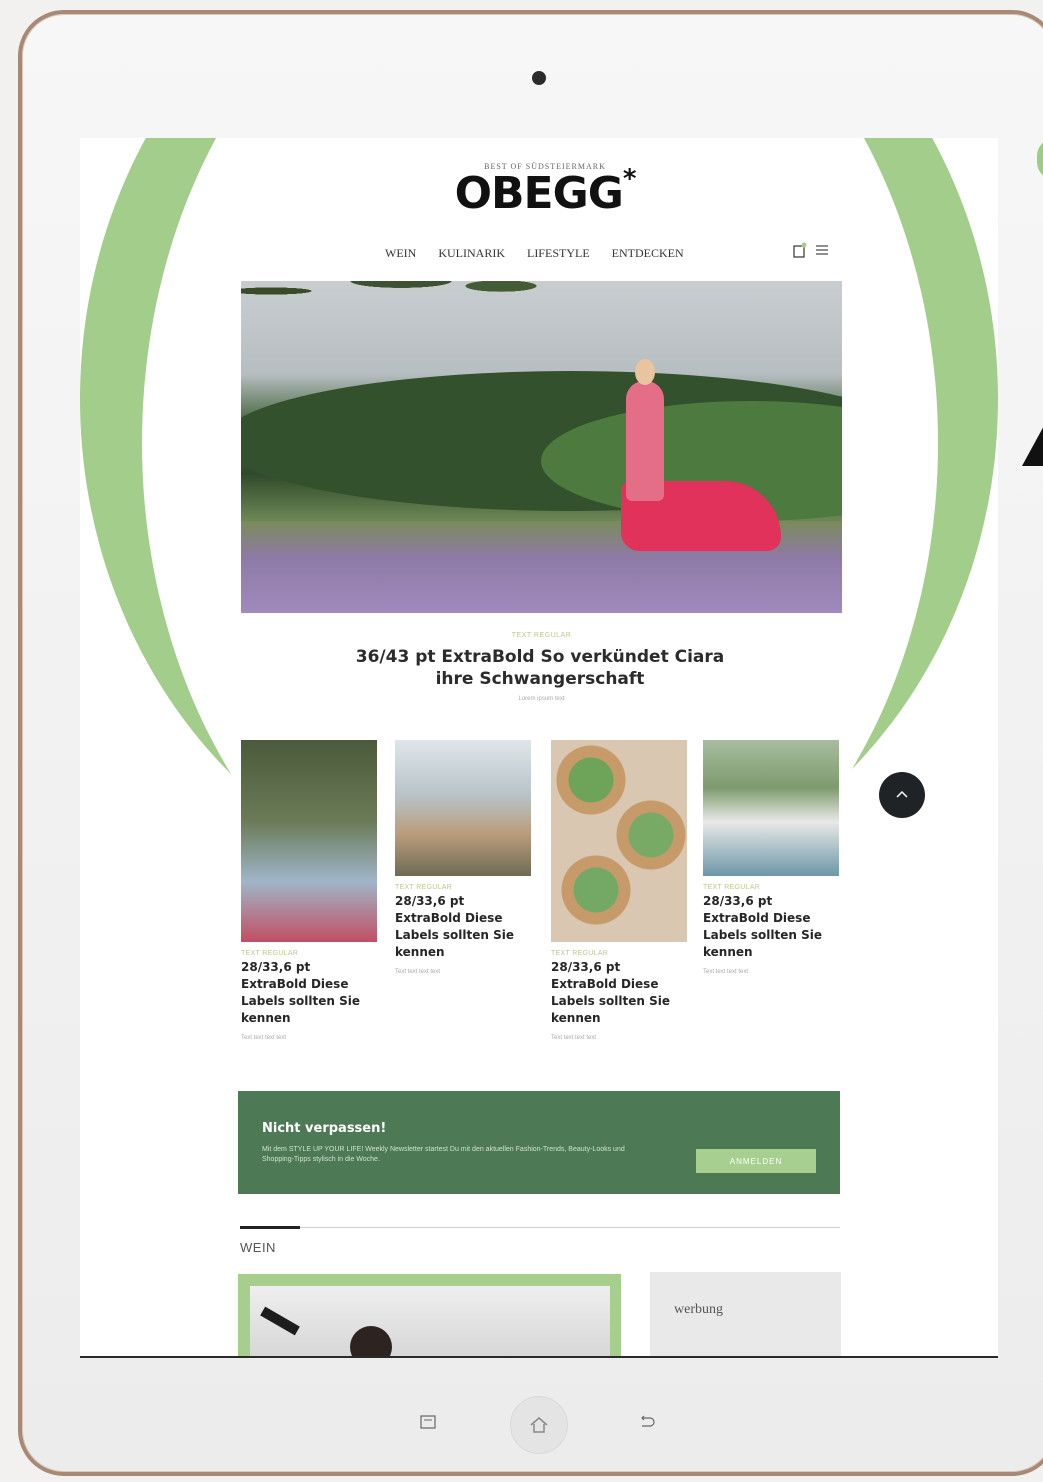  Describe the element at coordinates (539, 193) in the screenshot. I see `logo-text: OBEGG` at that location.